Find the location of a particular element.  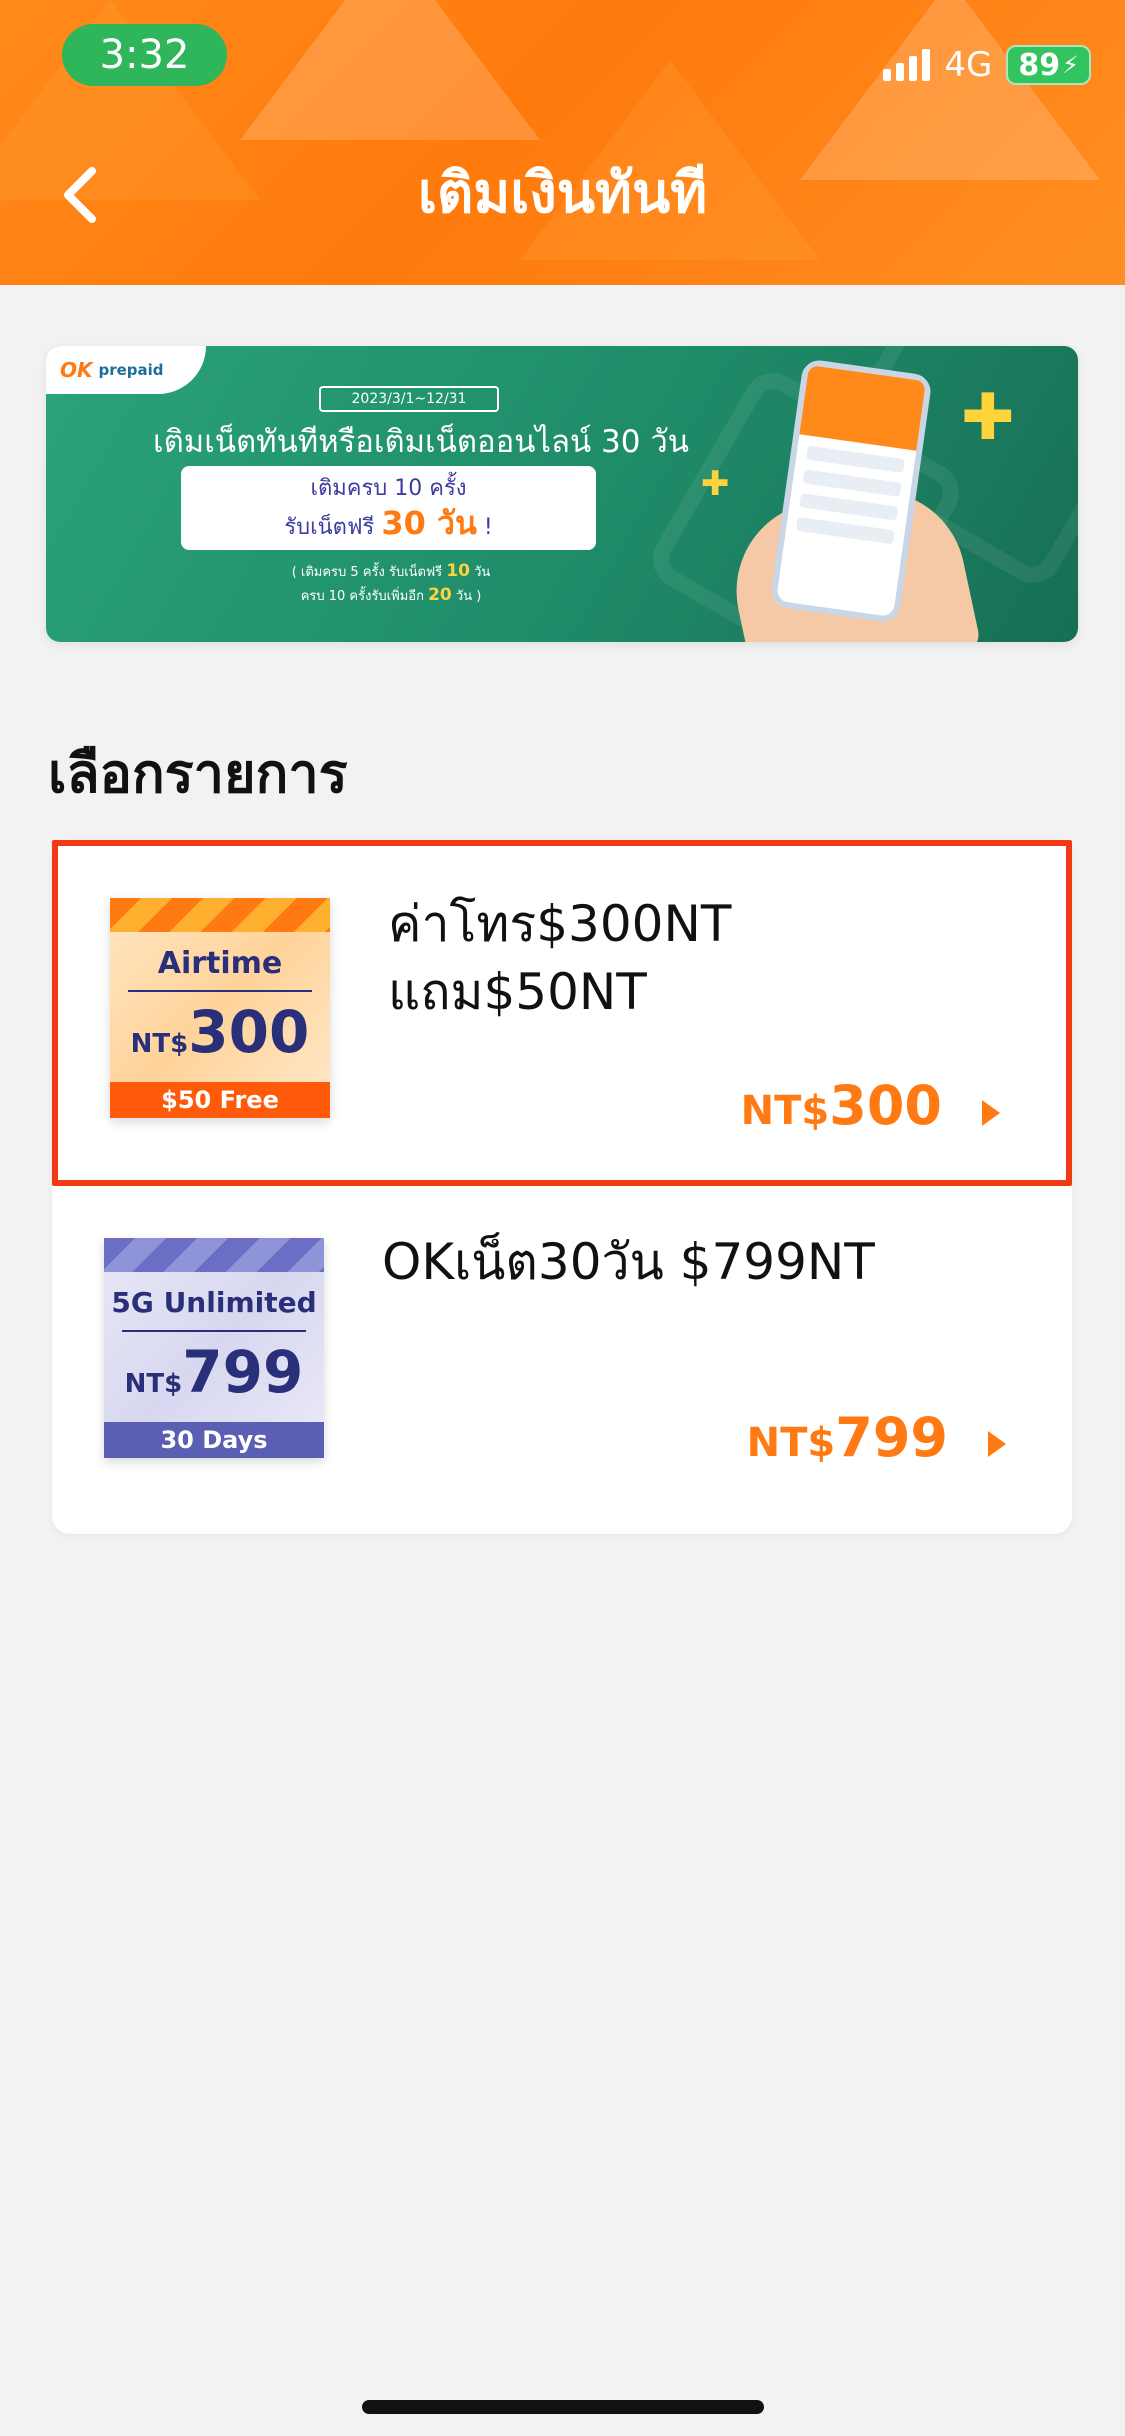

home-indicator is located at coordinates (563, 2407).